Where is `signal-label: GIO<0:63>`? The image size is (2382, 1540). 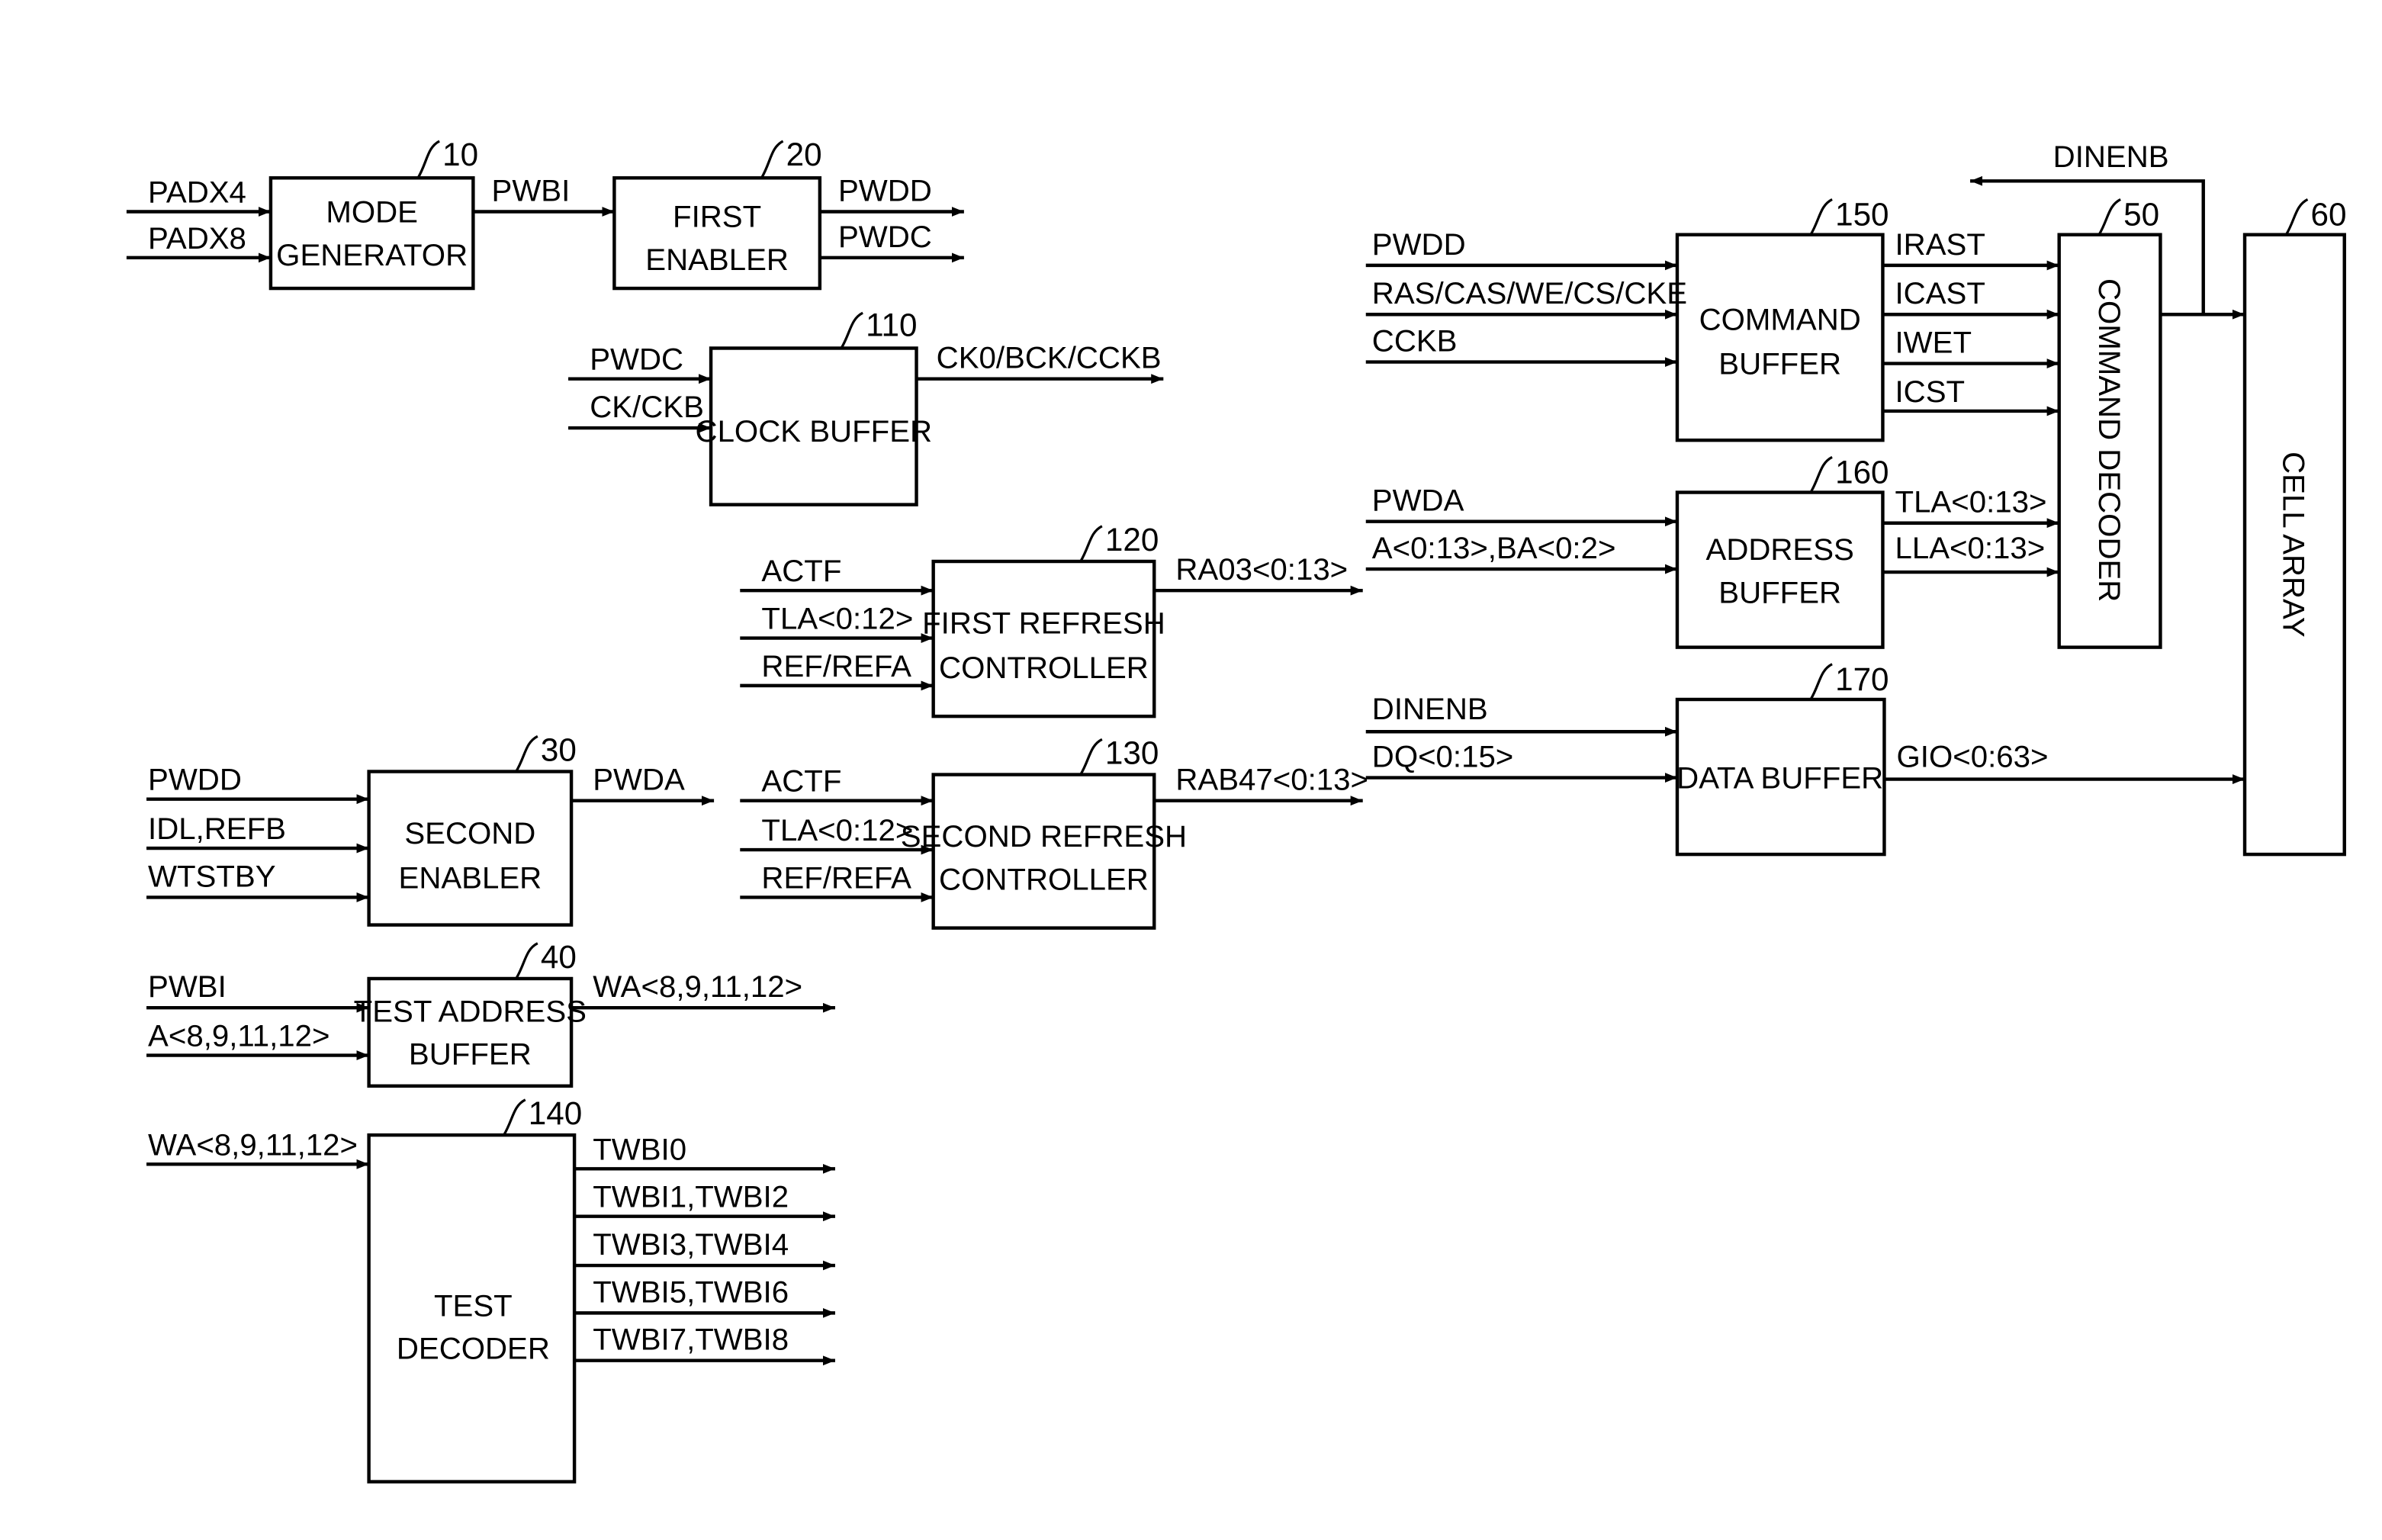 signal-label: GIO<0:63> is located at coordinates (1973, 756).